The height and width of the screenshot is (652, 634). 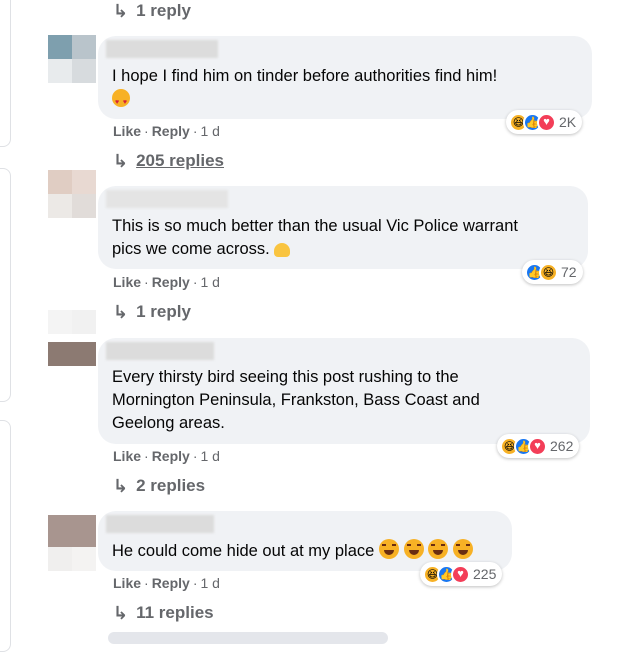 I want to click on reaction-count: 225, so click(x=485, y=574).